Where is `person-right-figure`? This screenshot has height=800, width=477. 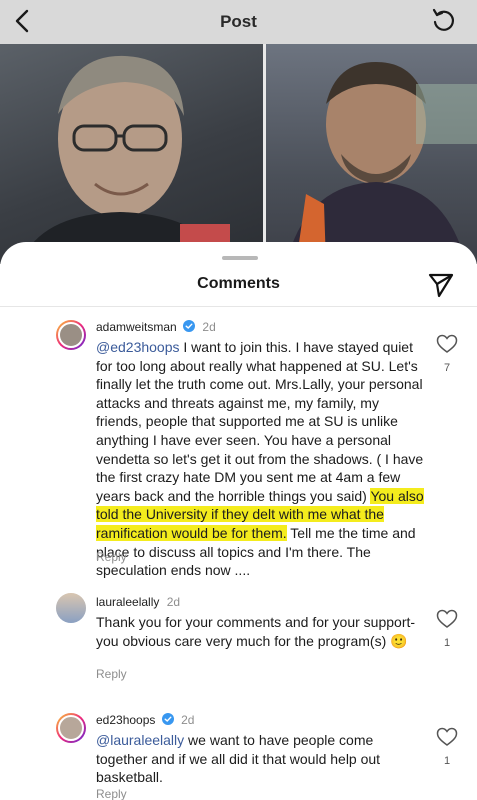 person-right-figure is located at coordinates (381, 163).